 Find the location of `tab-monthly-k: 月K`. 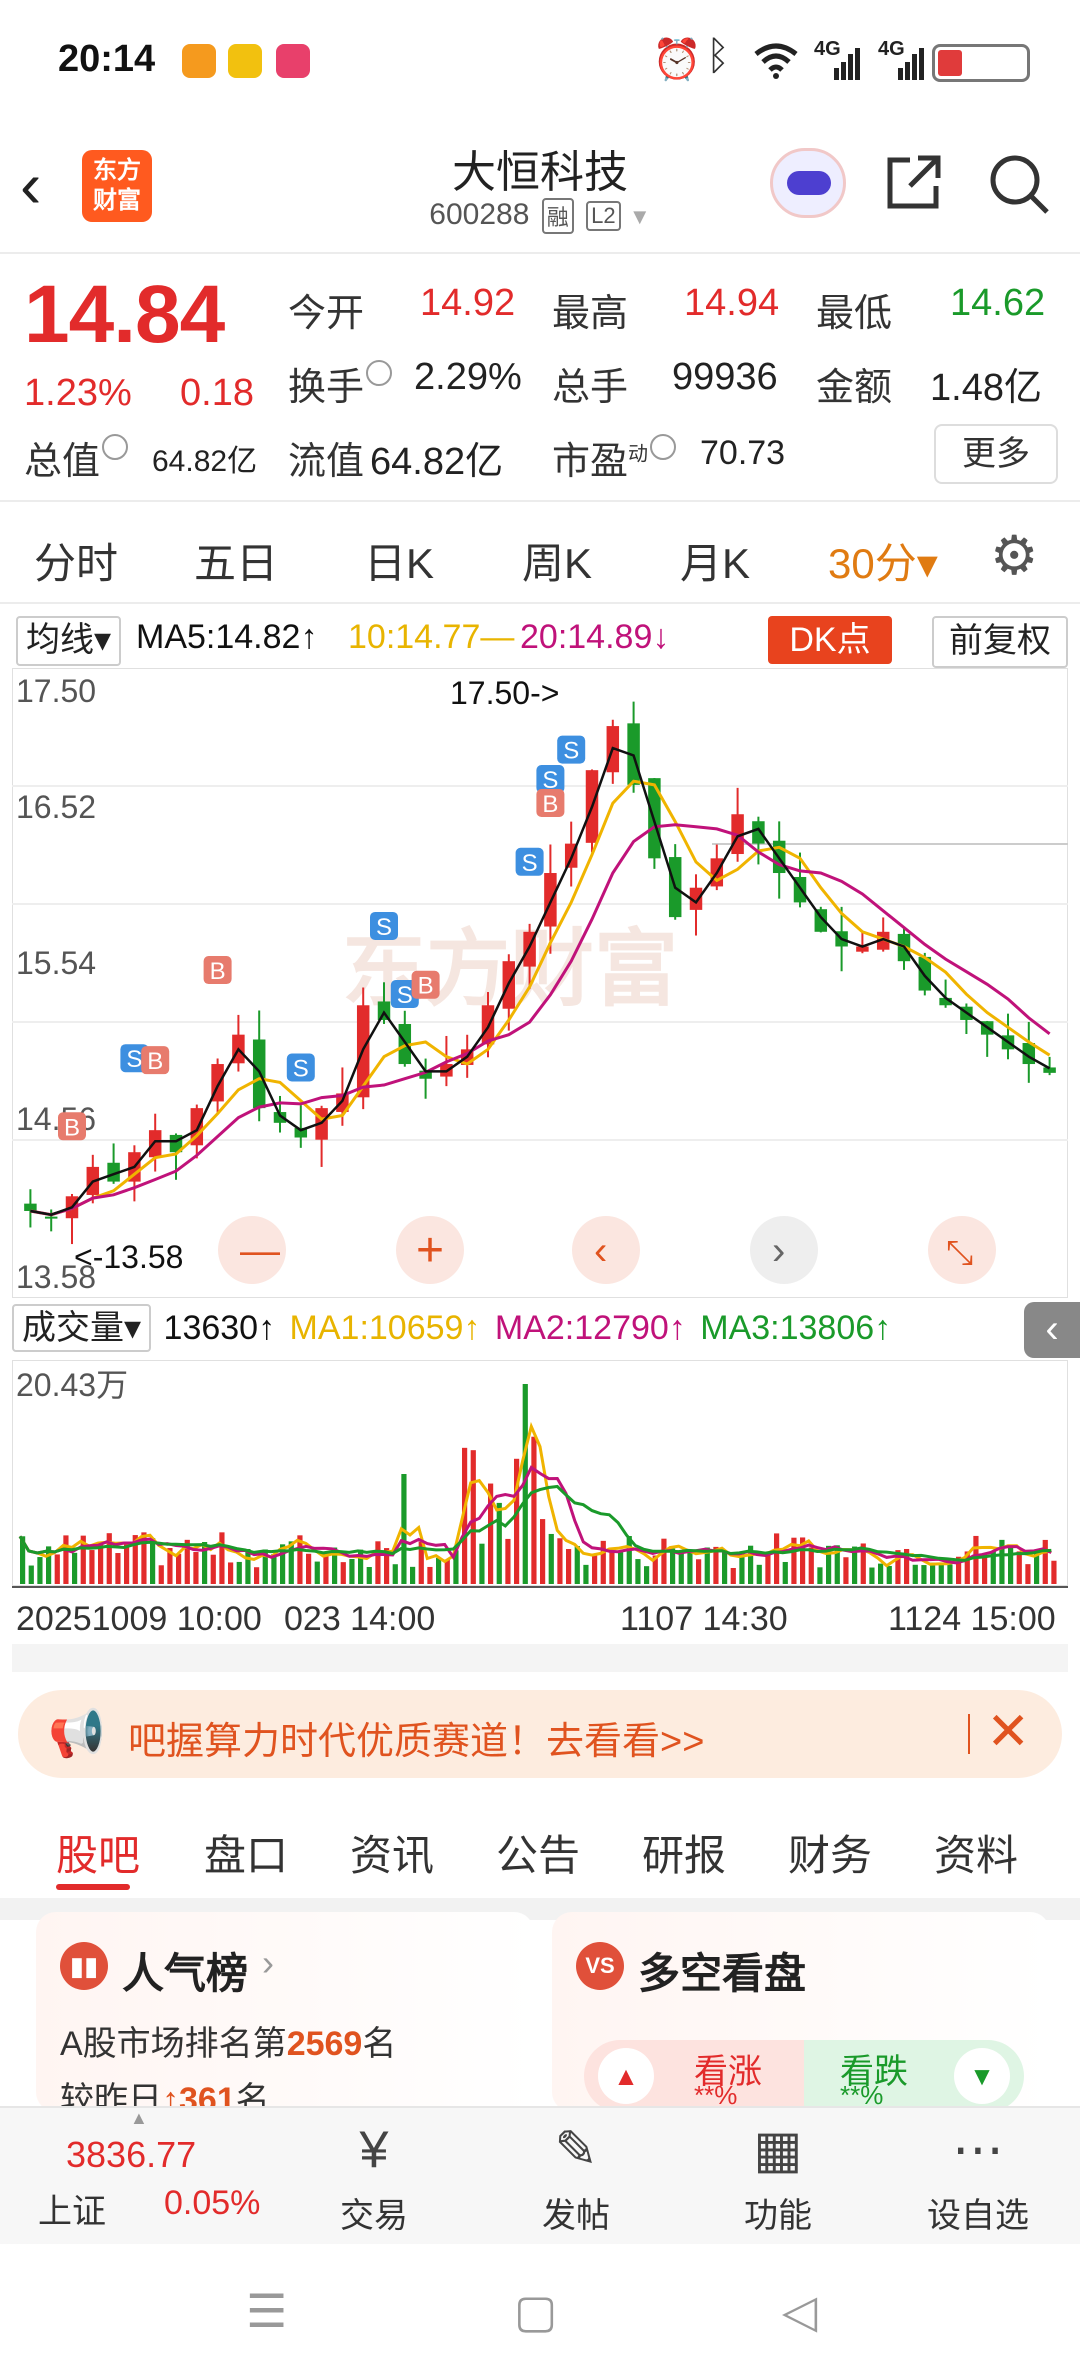

tab-monthly-k: 月K is located at coordinates (715, 560).